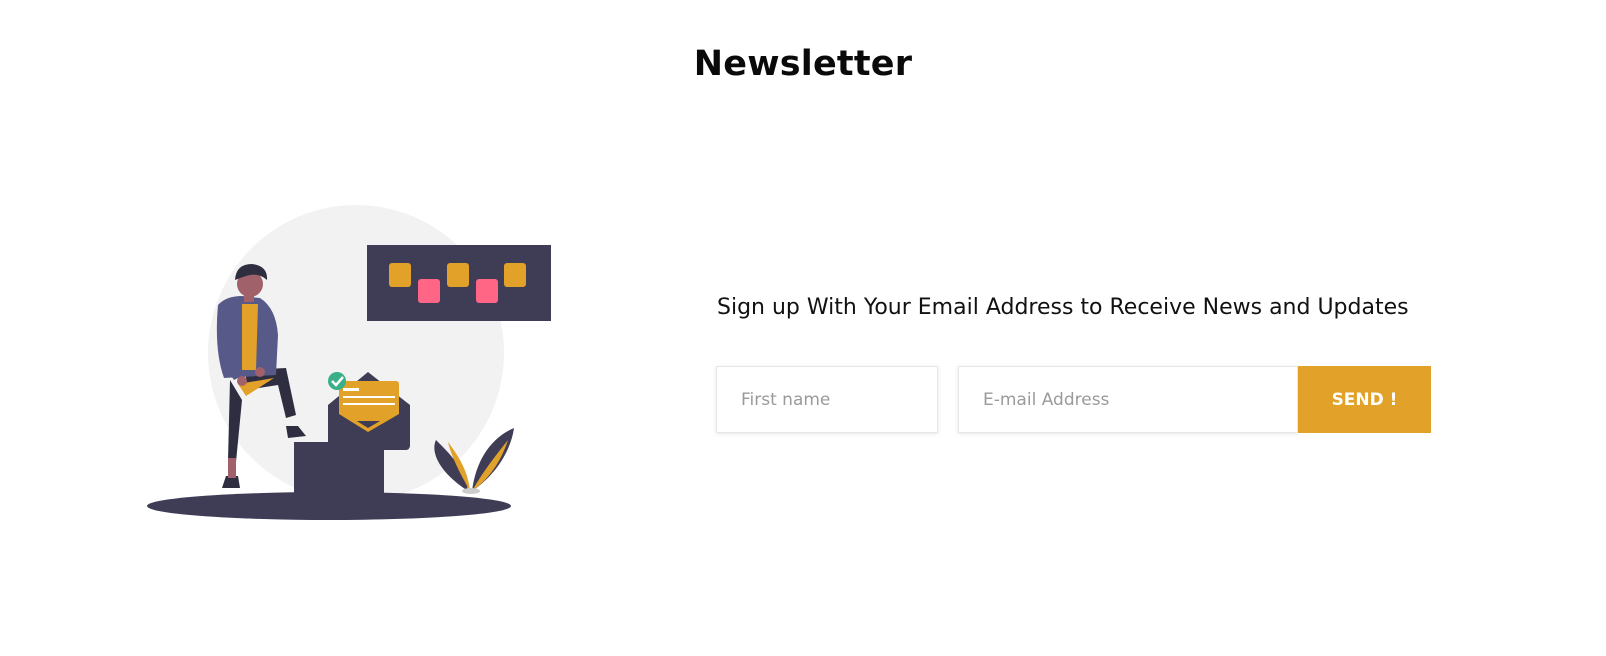 Image resolution: width=1606 pixels, height=656 pixels. What do you see at coordinates (827, 399) in the screenshot?
I see `first-name-input` at bounding box center [827, 399].